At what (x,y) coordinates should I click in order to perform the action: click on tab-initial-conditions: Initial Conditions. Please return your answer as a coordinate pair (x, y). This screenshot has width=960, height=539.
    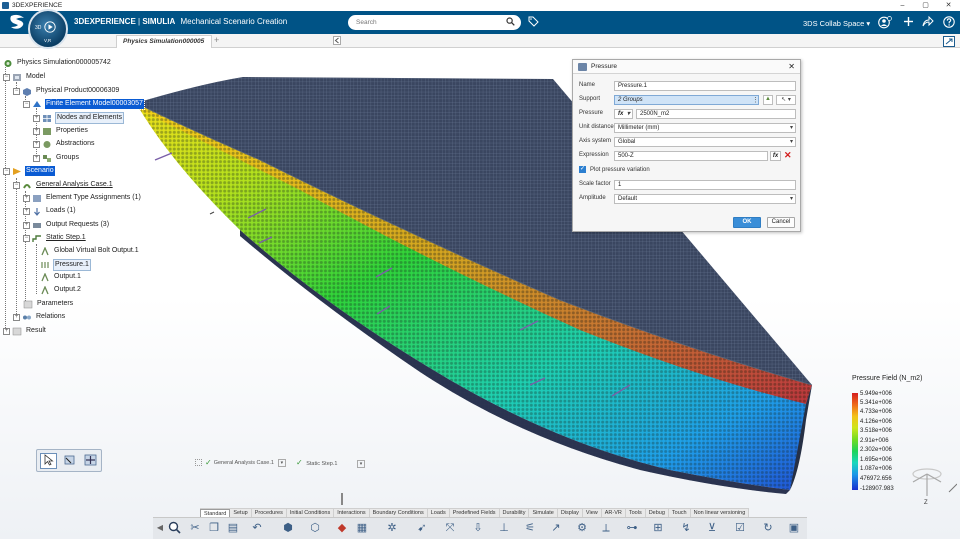
    Looking at the image, I should click on (311, 513).